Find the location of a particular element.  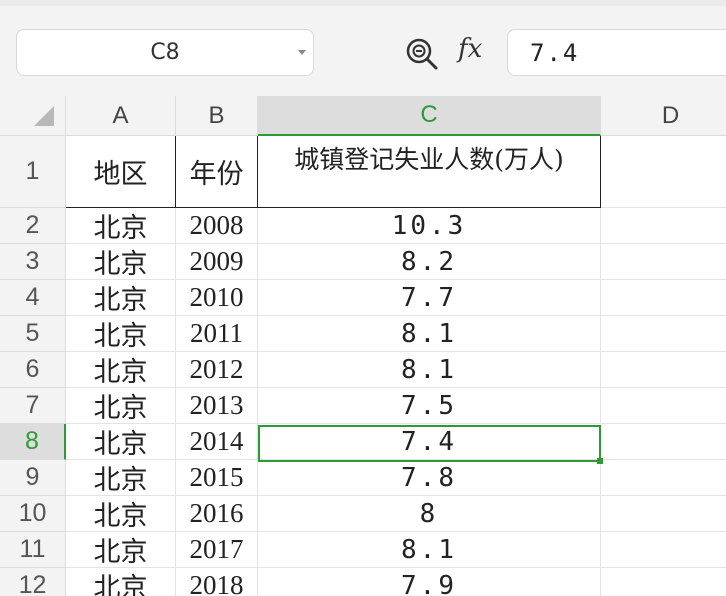

cell-c10: 8 is located at coordinates (429, 514).